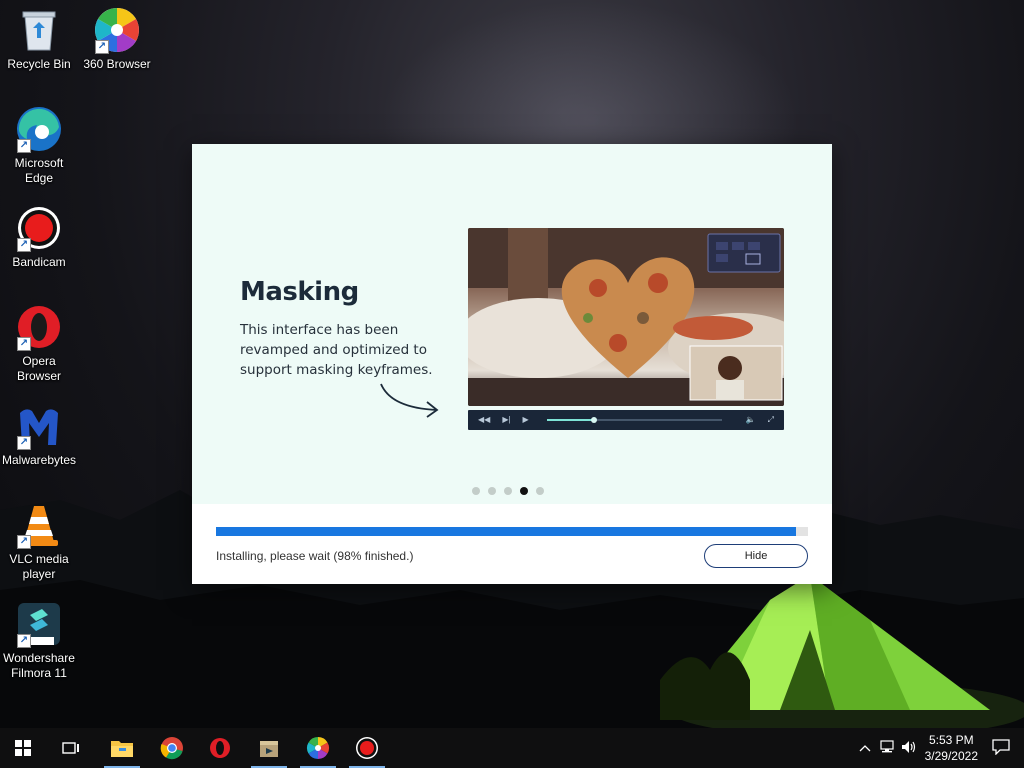 The width and height of the screenshot is (1024, 768). I want to click on carousel-pagination, so click(508, 491).